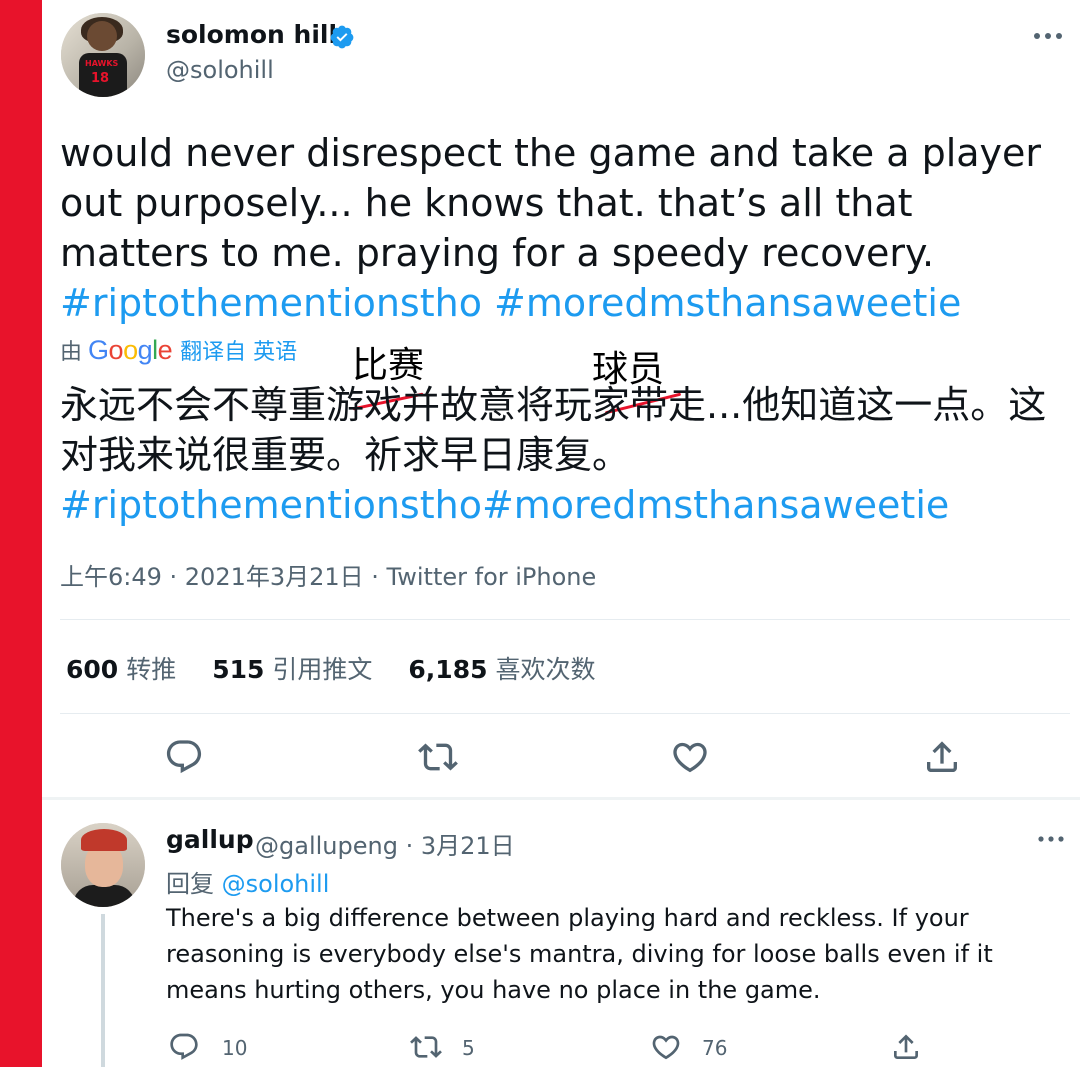 This screenshot has height=1067, width=1080. What do you see at coordinates (238, 350) in the screenshot?
I see `translate-source-link: 翻译自 英语` at bounding box center [238, 350].